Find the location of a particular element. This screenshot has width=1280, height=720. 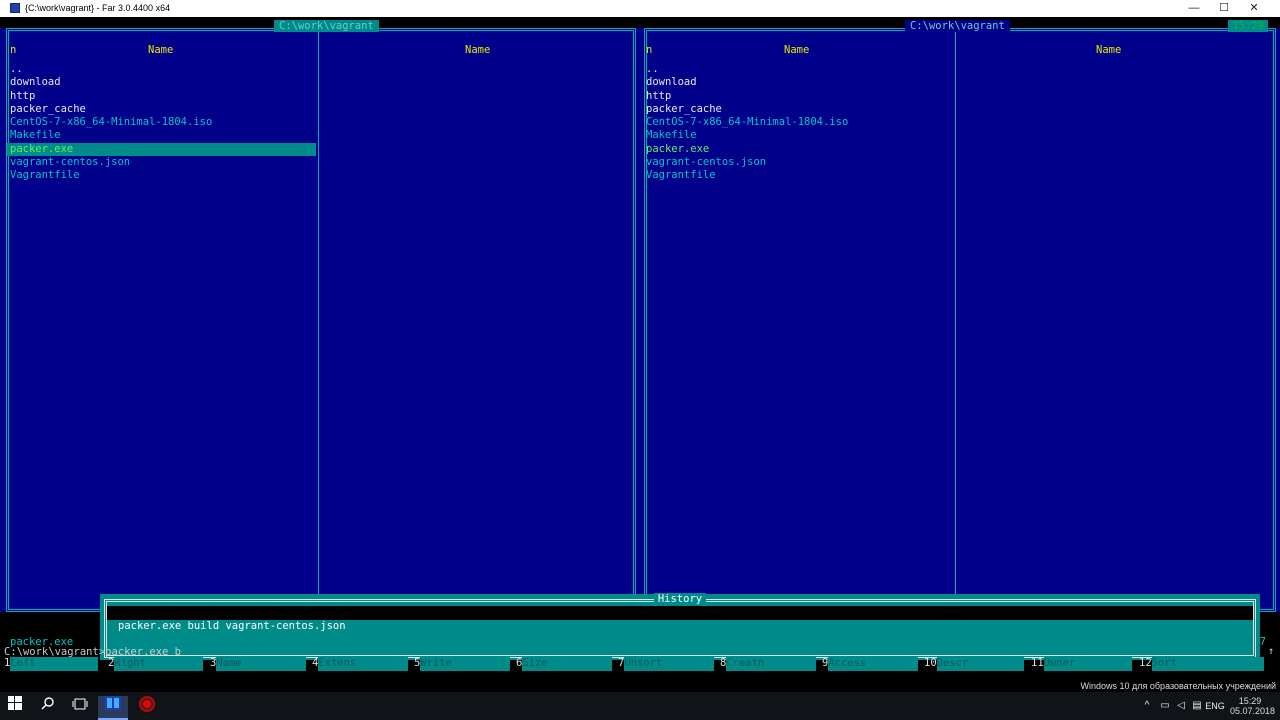

right-file-item: .. is located at coordinates (797, 69).